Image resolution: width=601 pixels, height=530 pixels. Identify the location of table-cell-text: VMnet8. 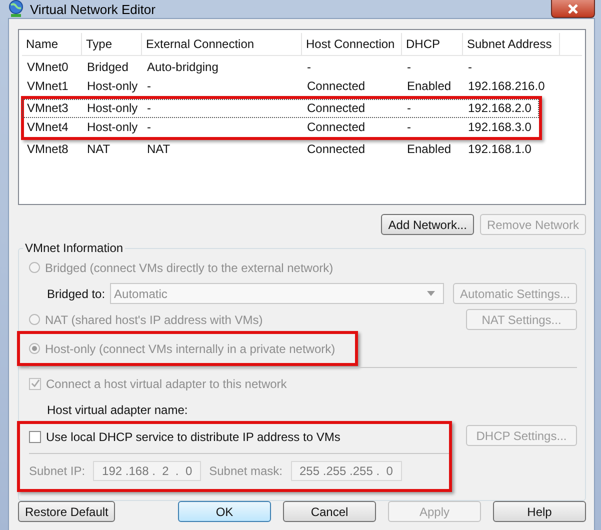
(48, 149).